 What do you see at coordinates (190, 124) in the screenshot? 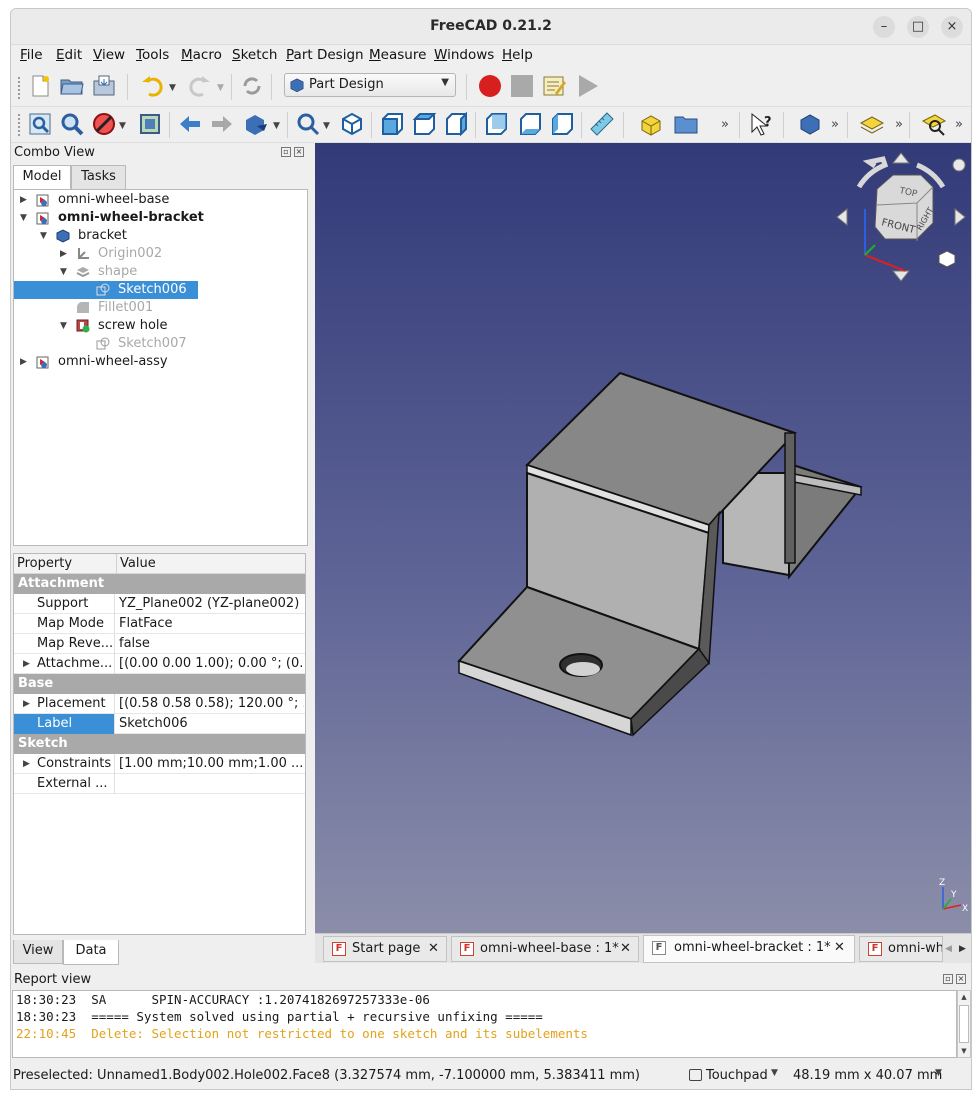
I see `back-arrow-icon` at bounding box center [190, 124].